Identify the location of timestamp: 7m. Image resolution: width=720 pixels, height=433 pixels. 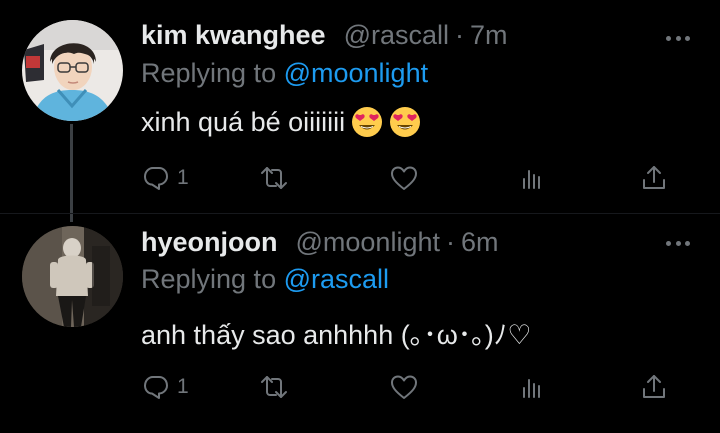
(489, 35).